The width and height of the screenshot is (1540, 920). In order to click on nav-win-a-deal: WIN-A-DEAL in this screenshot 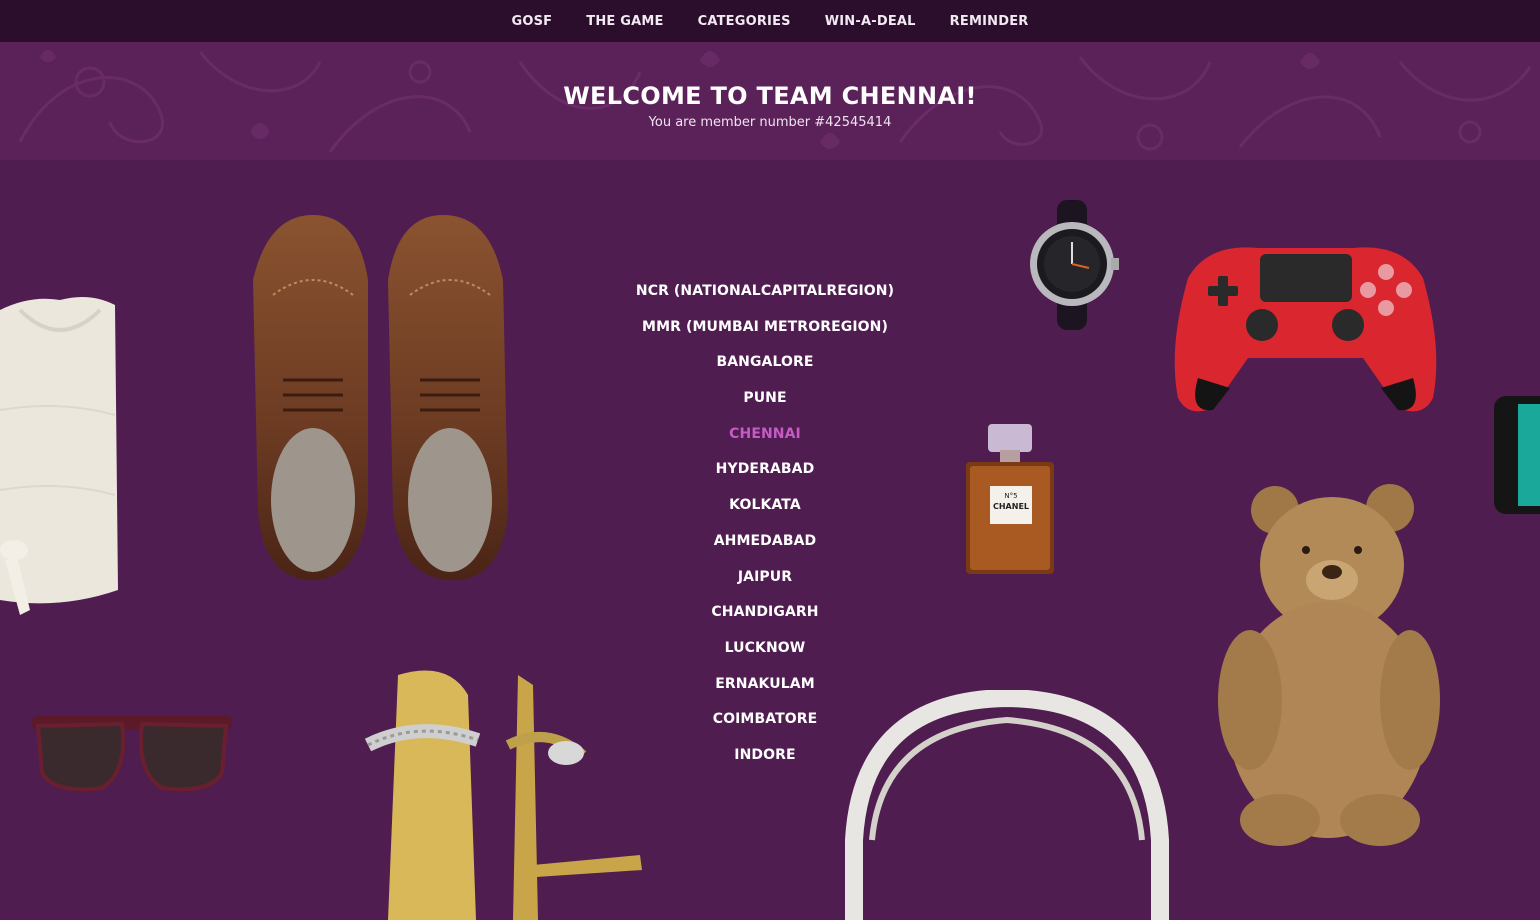, I will do `click(870, 21)`.